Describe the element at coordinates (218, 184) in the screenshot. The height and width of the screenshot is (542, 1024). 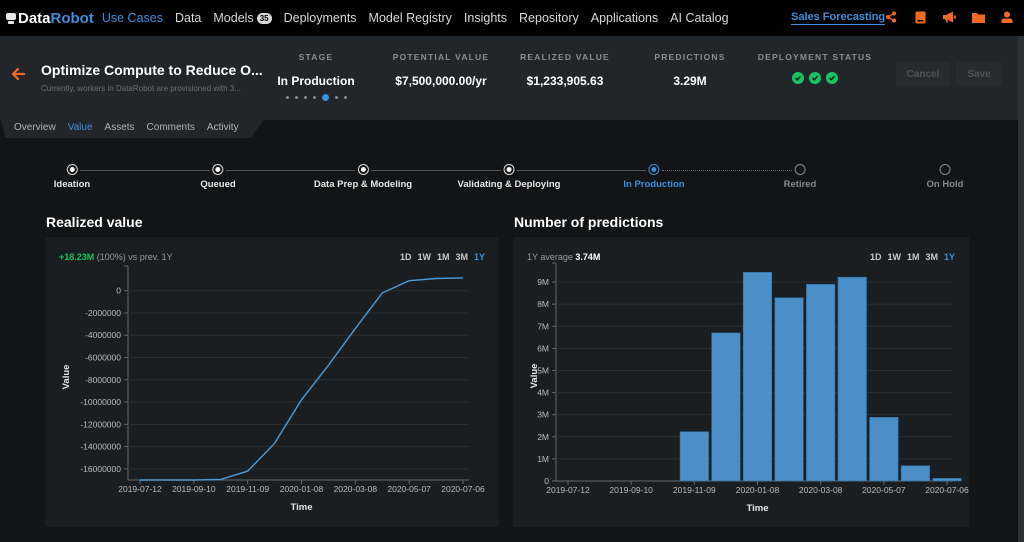
I see `stage-label: Queued` at that location.